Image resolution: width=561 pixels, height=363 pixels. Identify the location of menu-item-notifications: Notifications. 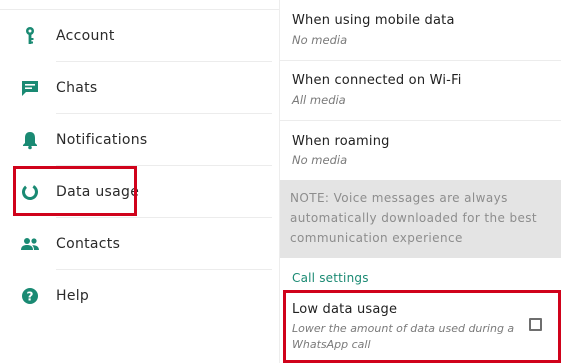
(140, 140).